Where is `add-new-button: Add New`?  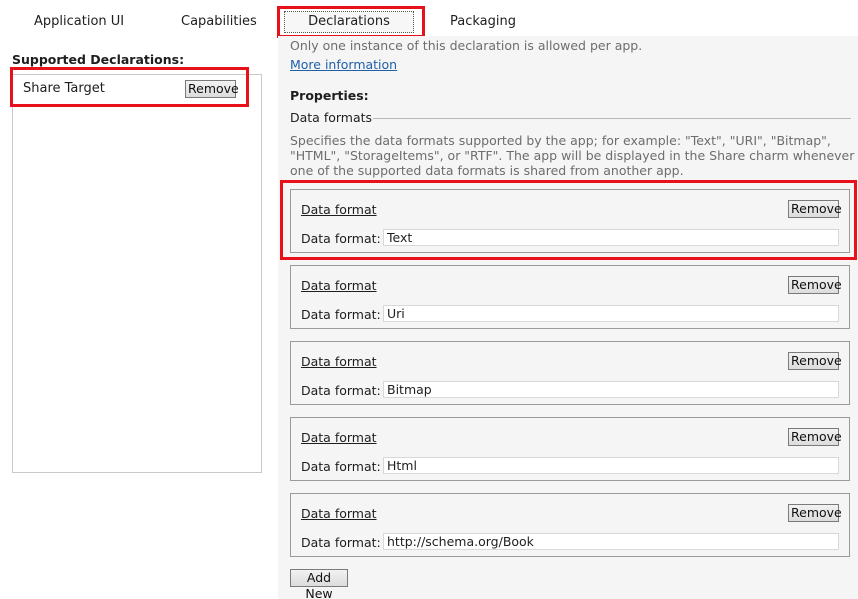 add-new-button: Add New is located at coordinates (319, 584).